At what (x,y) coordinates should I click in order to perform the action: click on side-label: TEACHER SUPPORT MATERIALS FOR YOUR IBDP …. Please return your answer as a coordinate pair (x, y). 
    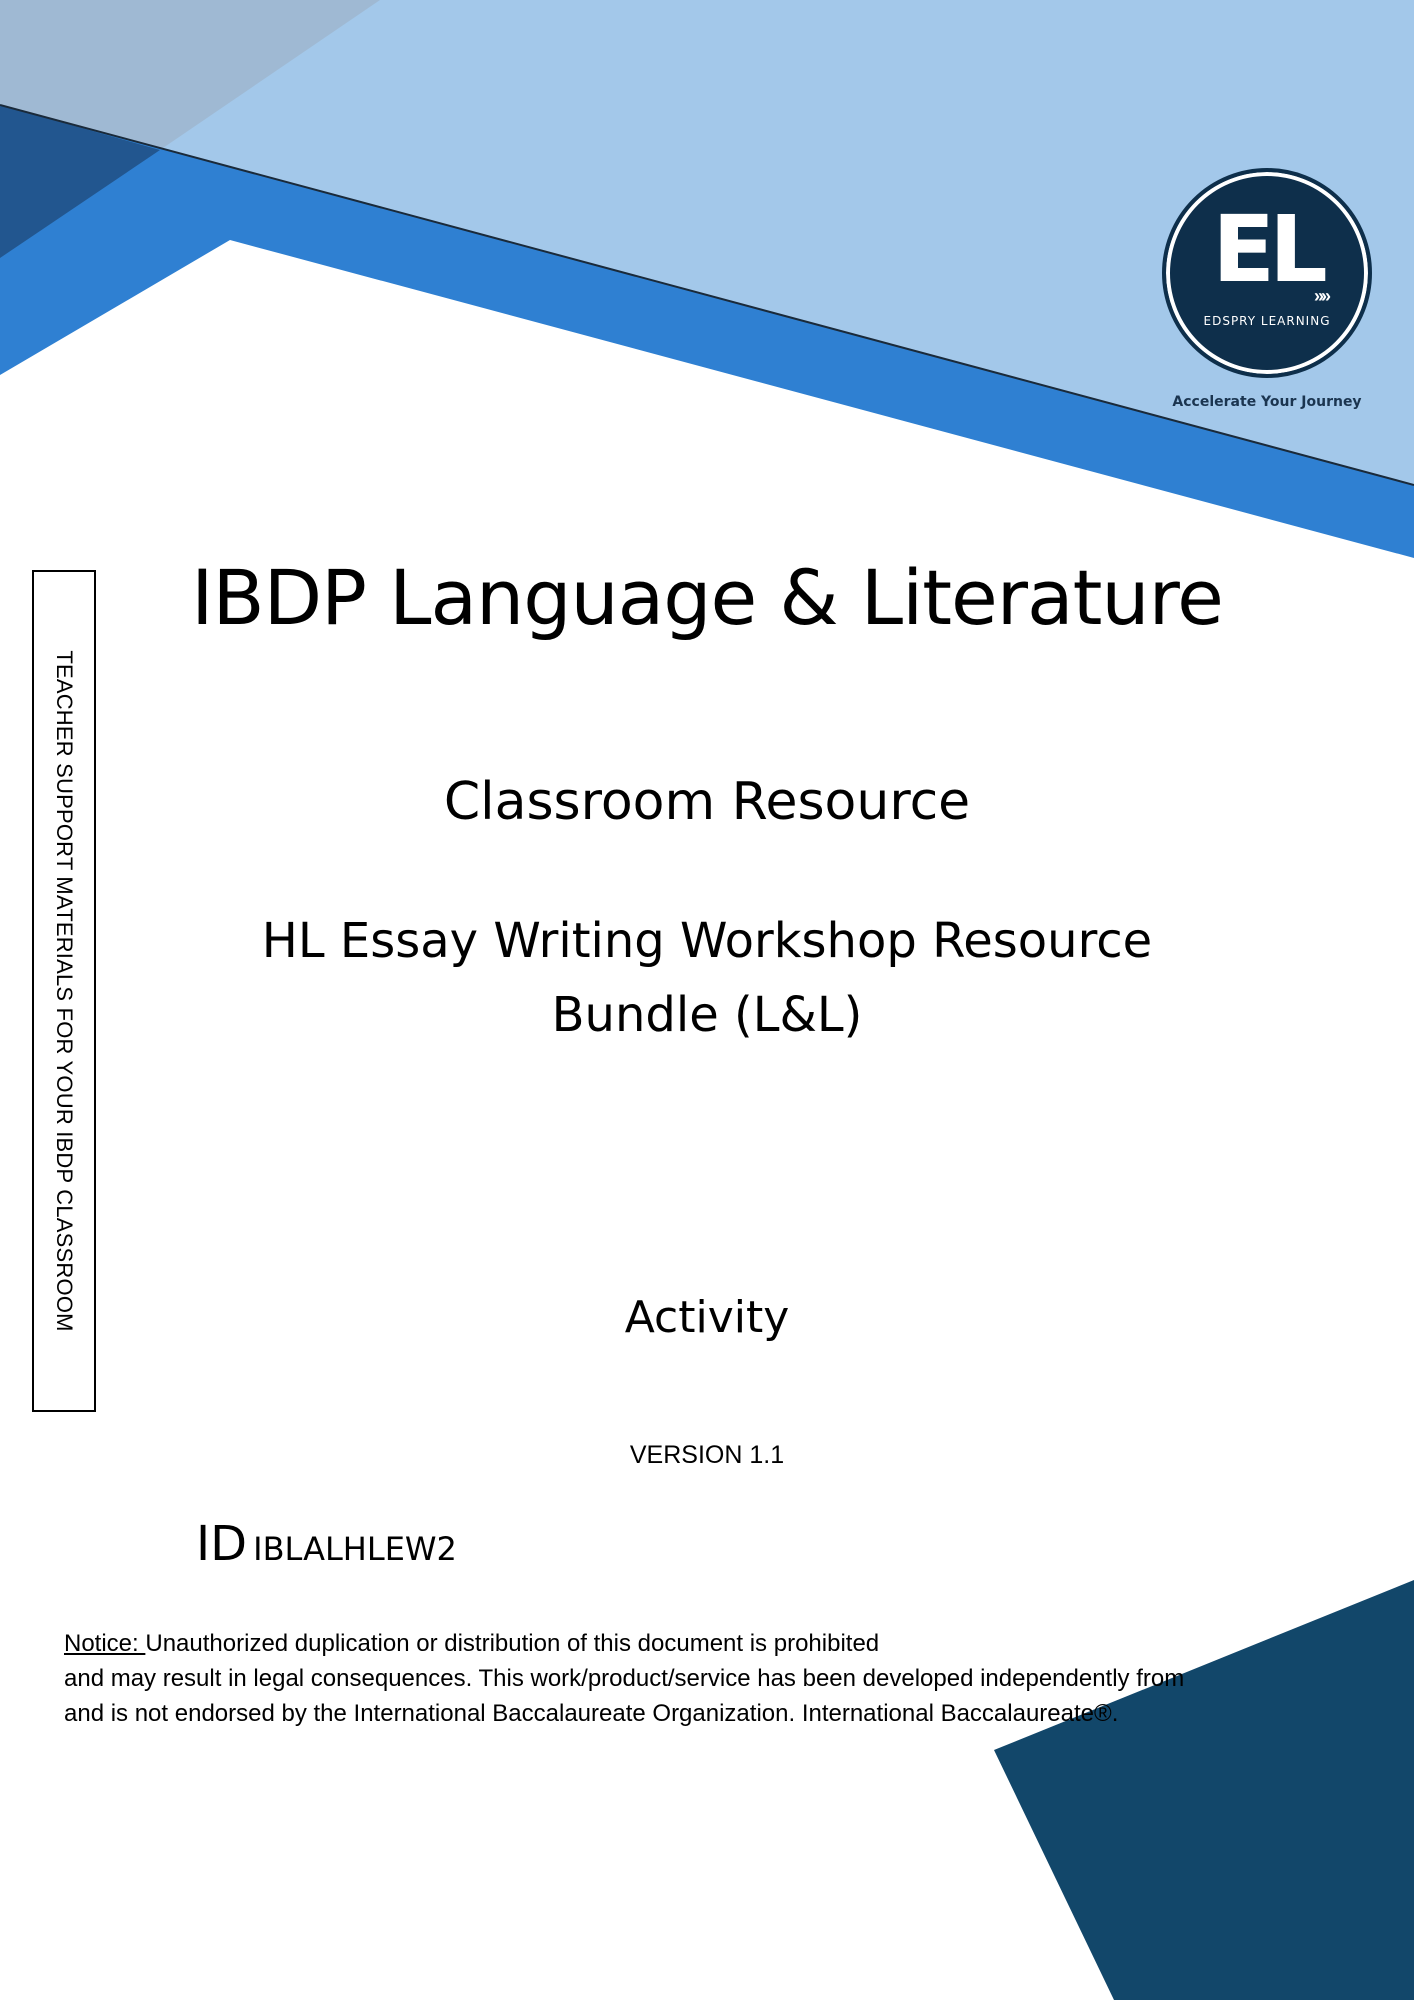
    Looking at the image, I should click on (64, 991).